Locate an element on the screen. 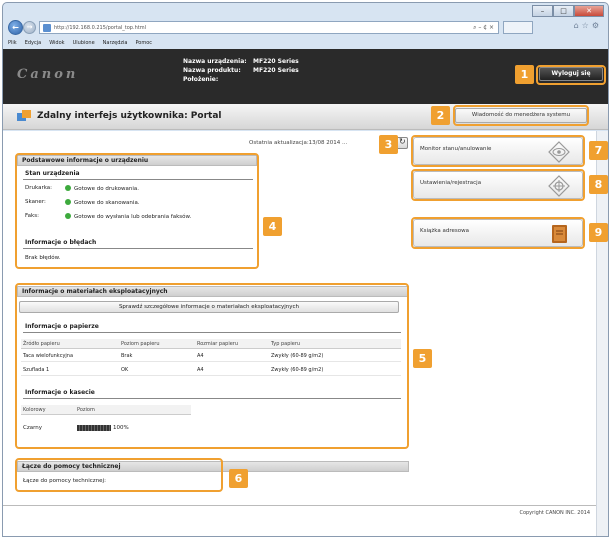 The height and width of the screenshot is (539, 611). callout-1: 1 is located at coordinates (524, 74).